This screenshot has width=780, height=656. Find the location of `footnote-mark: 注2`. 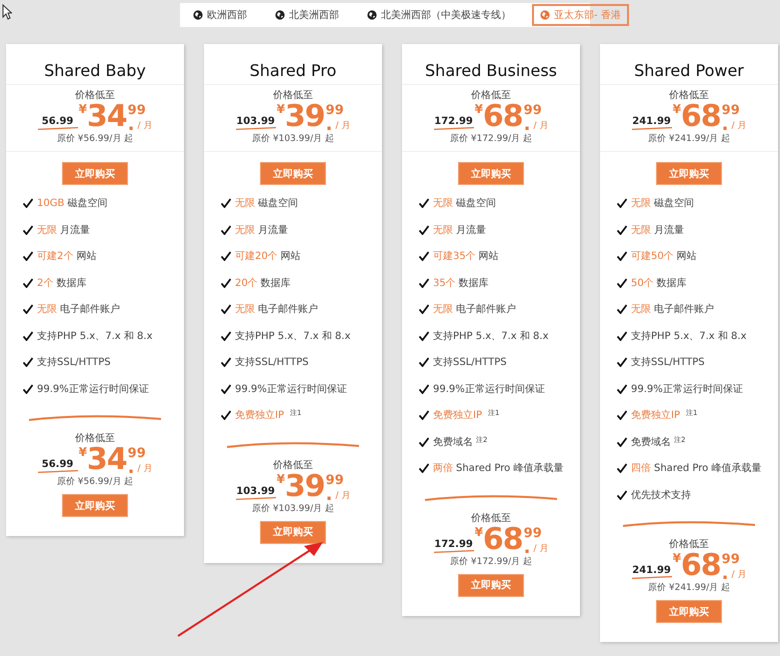

footnote-mark: 注2 is located at coordinates (680, 439).